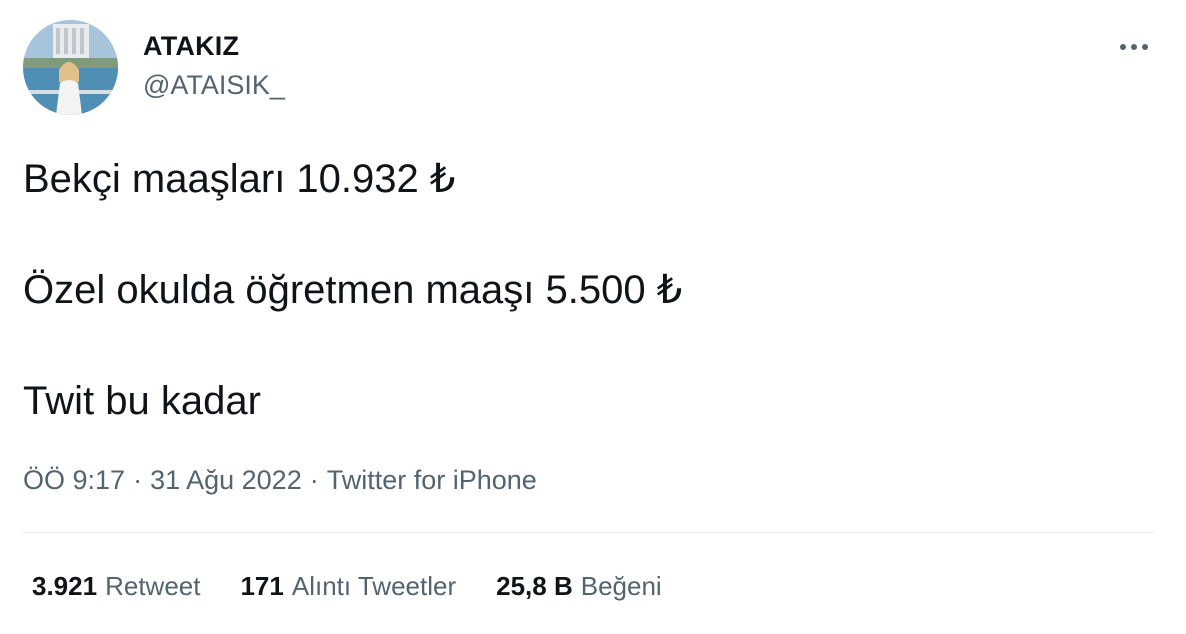  I want to click on tweet-meta: ÖÖ 9:17 · 31 Ağu 2022 · Twitter for iPhone, so click(280, 480).